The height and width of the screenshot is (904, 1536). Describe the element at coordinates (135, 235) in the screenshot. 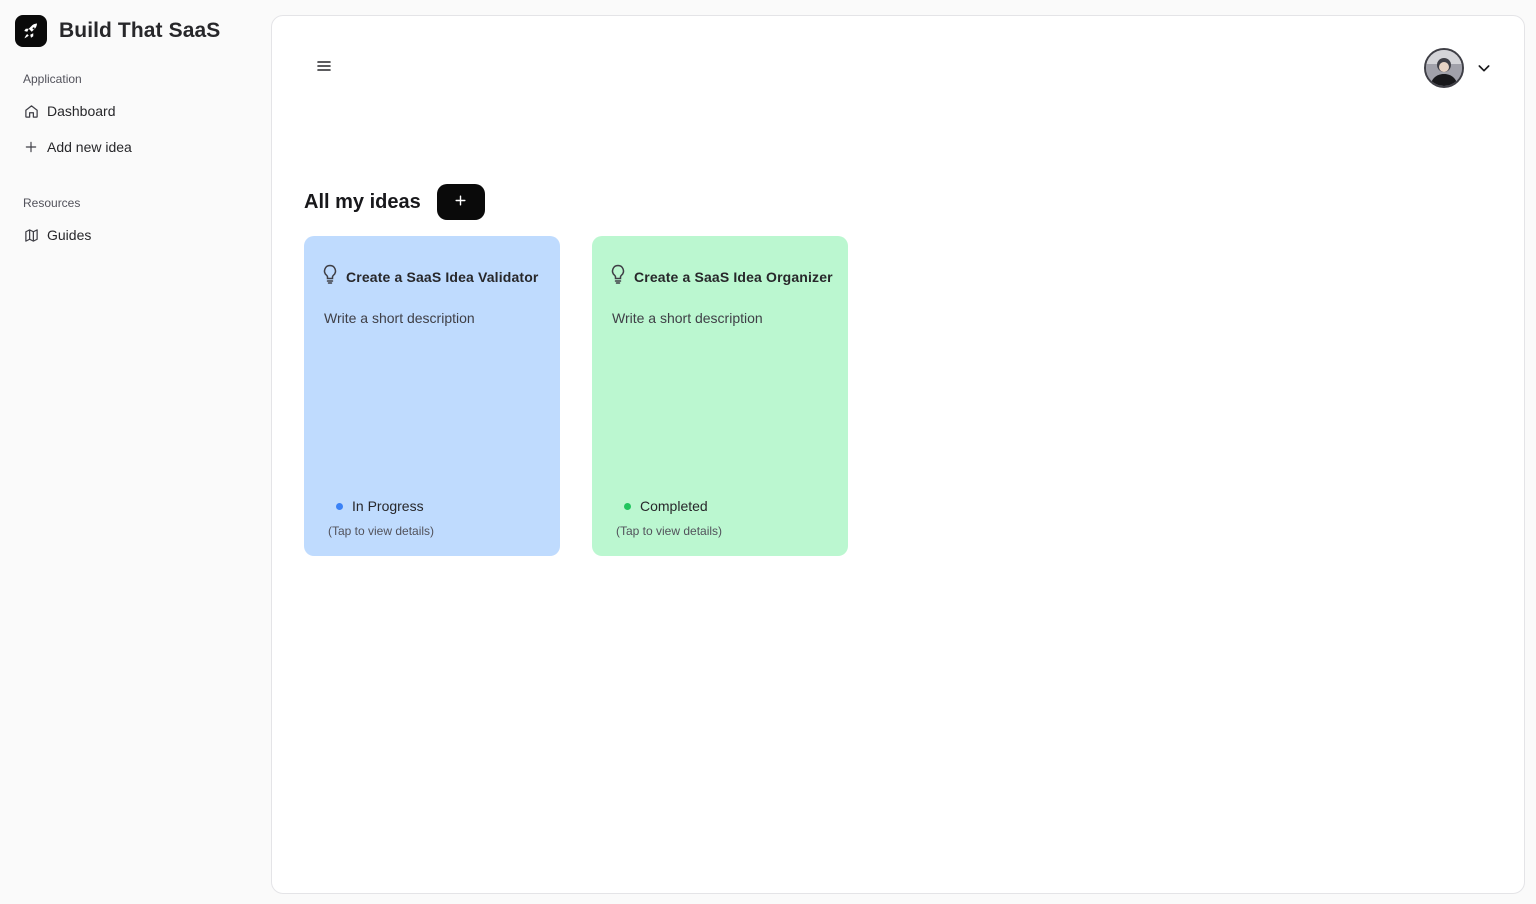

I see `sidebar-item-guides: Guides` at that location.